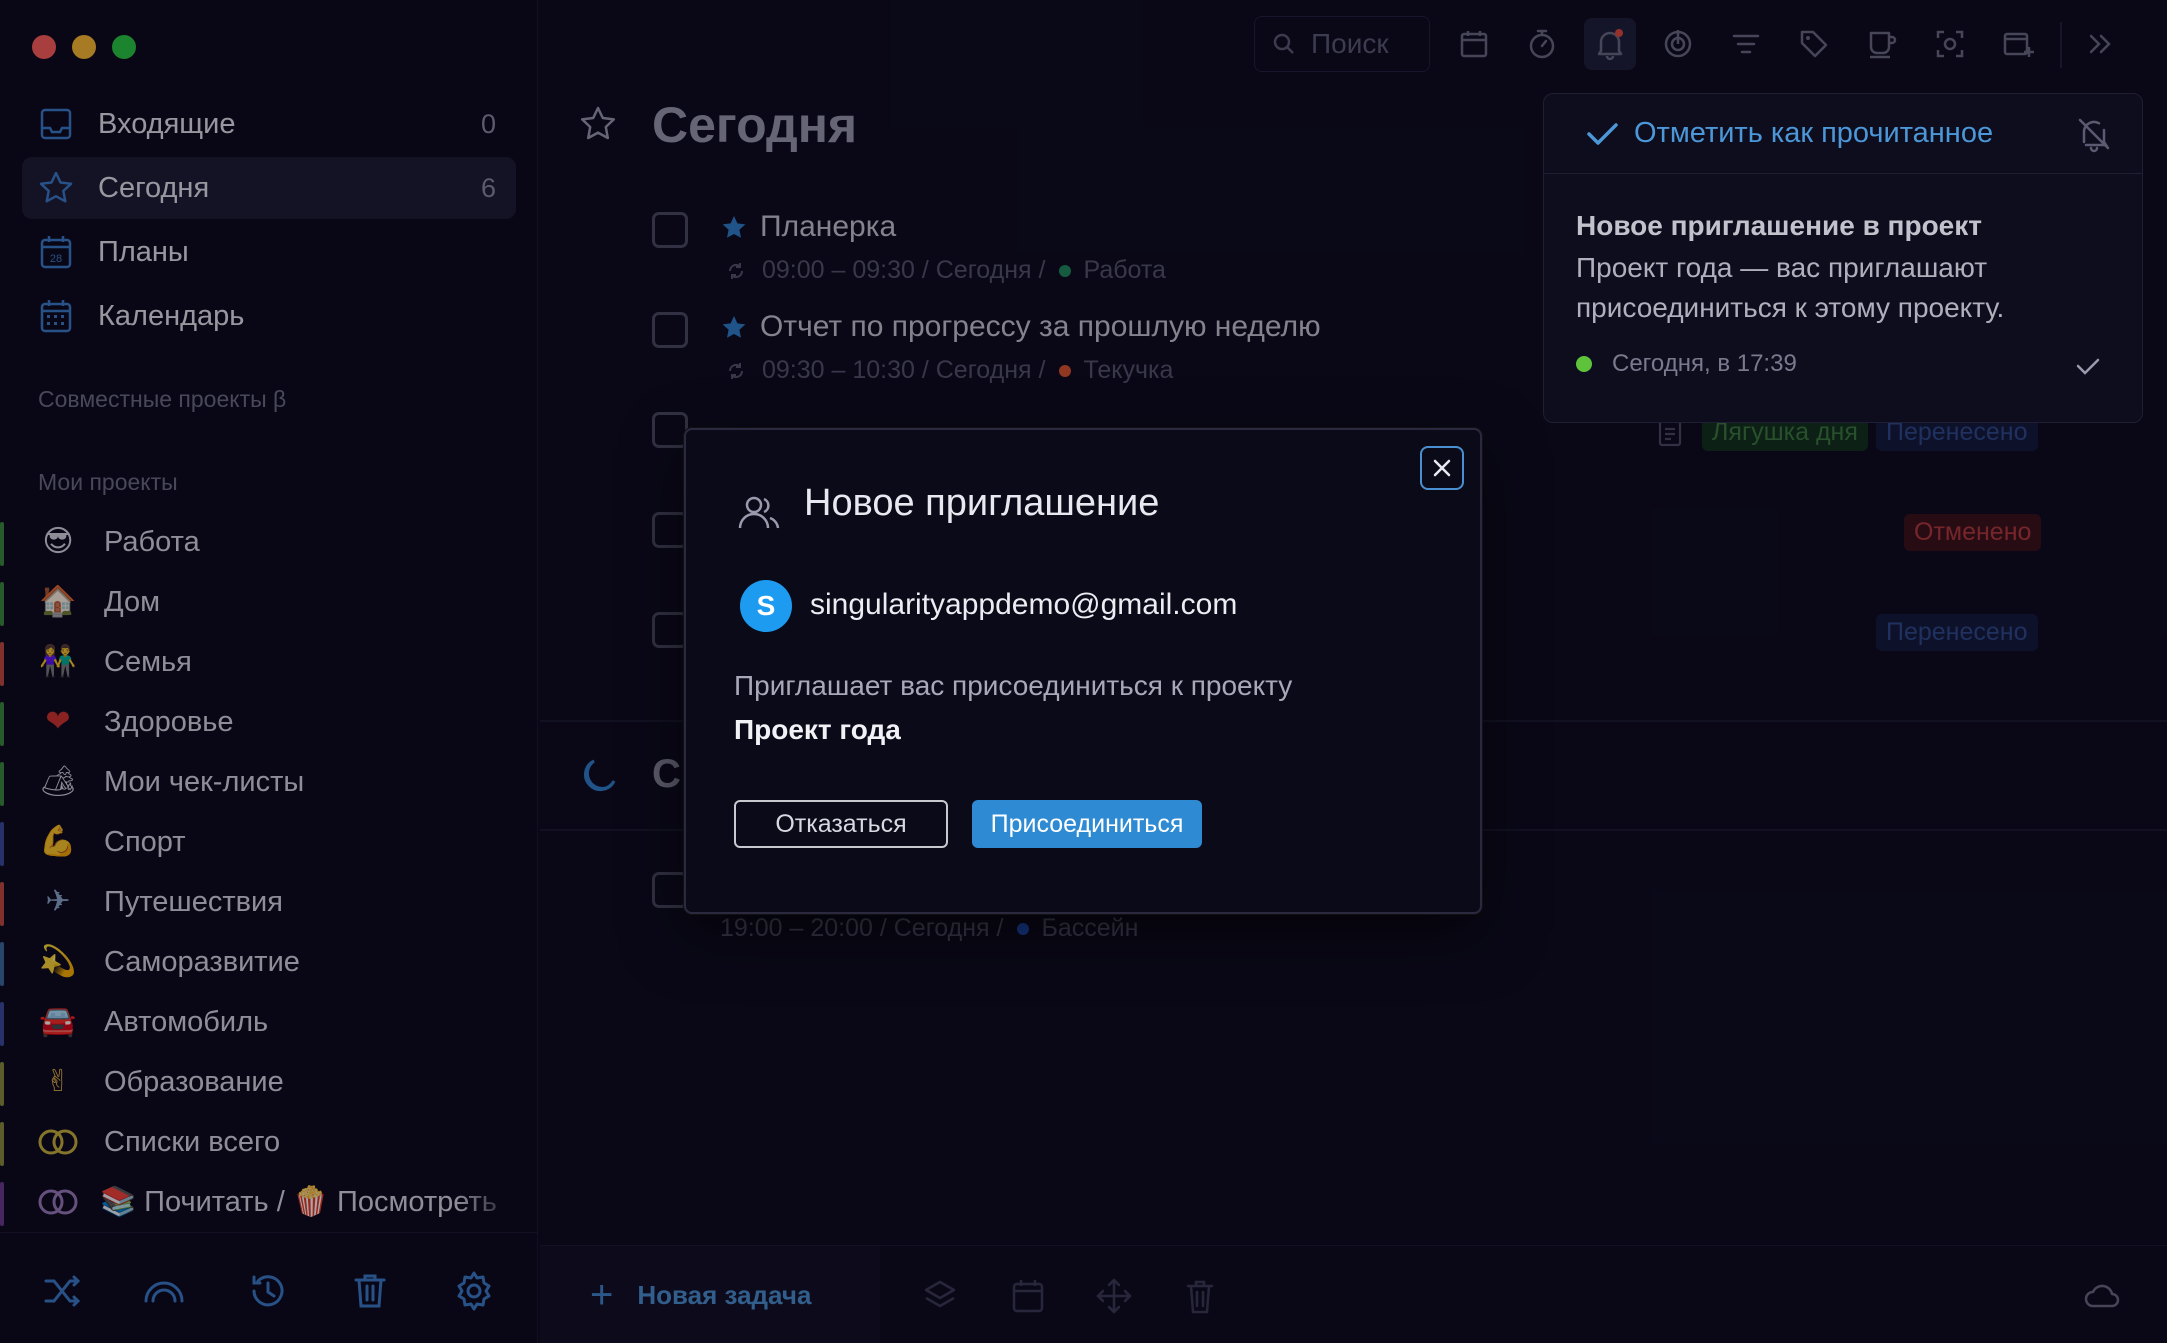 The image size is (2167, 1343). I want to click on cup-icon, so click(1883, 45).